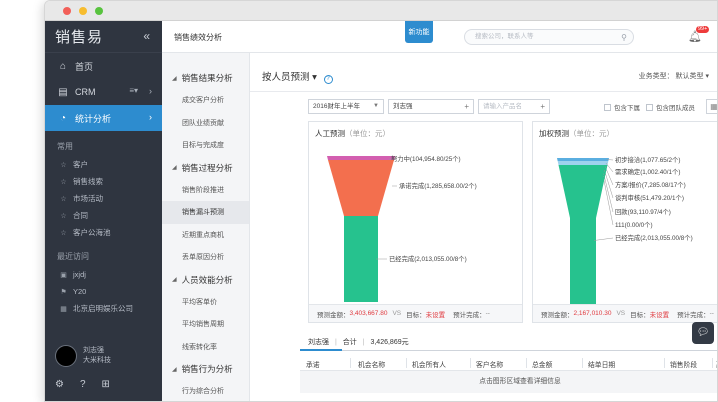 The height and width of the screenshot is (402, 718). What do you see at coordinates (426, 158) in the screenshot?
I see `funnel-stage-label: 努力中(104,954.80/25个)` at bounding box center [426, 158].